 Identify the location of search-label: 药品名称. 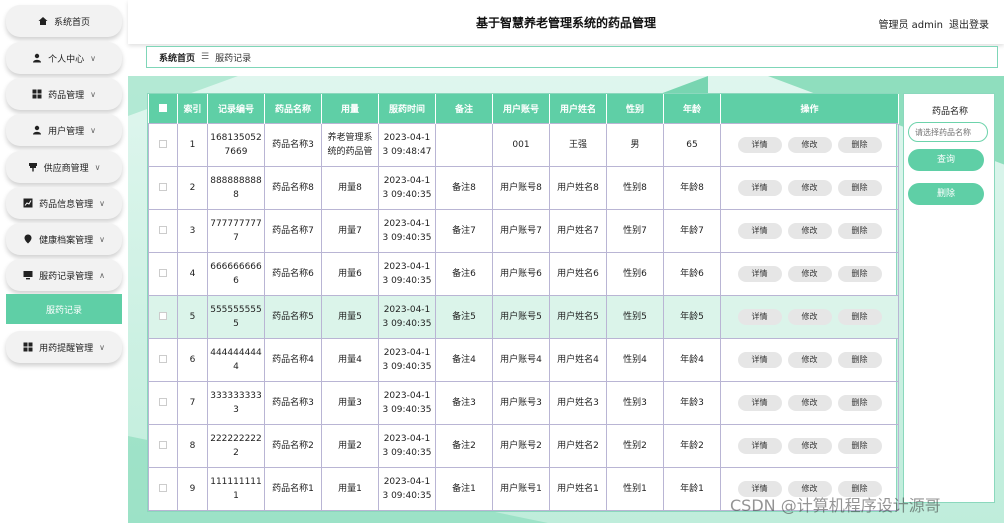
(949, 112).